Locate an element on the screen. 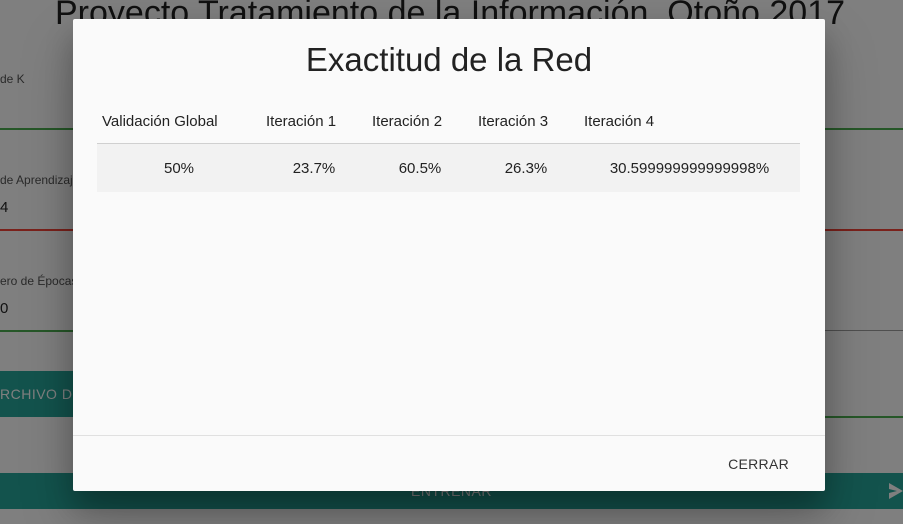 Image resolution: width=903 pixels, height=524 pixels. cell-global-validation: 50% is located at coordinates (179, 167).